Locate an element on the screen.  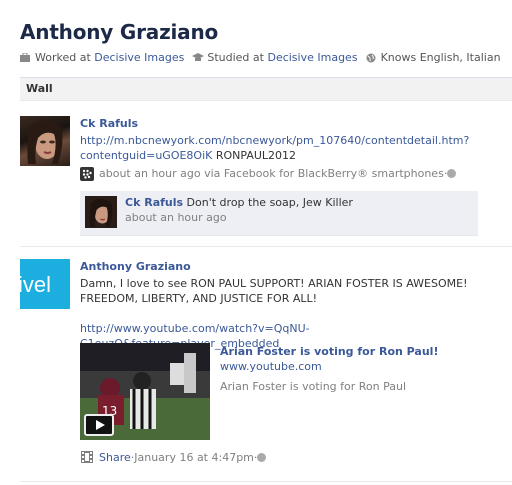
attachment-title: Arian Foster is voting for Ron Paul! is located at coordinates (329, 351).